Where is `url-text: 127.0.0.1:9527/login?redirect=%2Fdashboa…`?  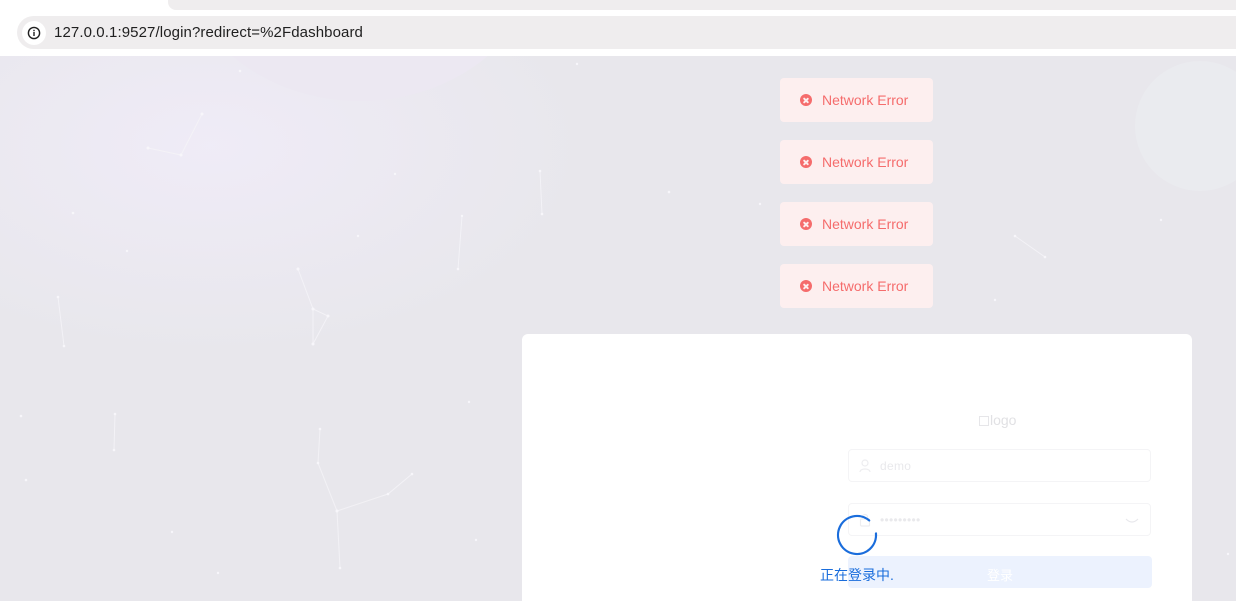 url-text: 127.0.0.1:9527/login?redirect=%2Fdashboa… is located at coordinates (208, 32).